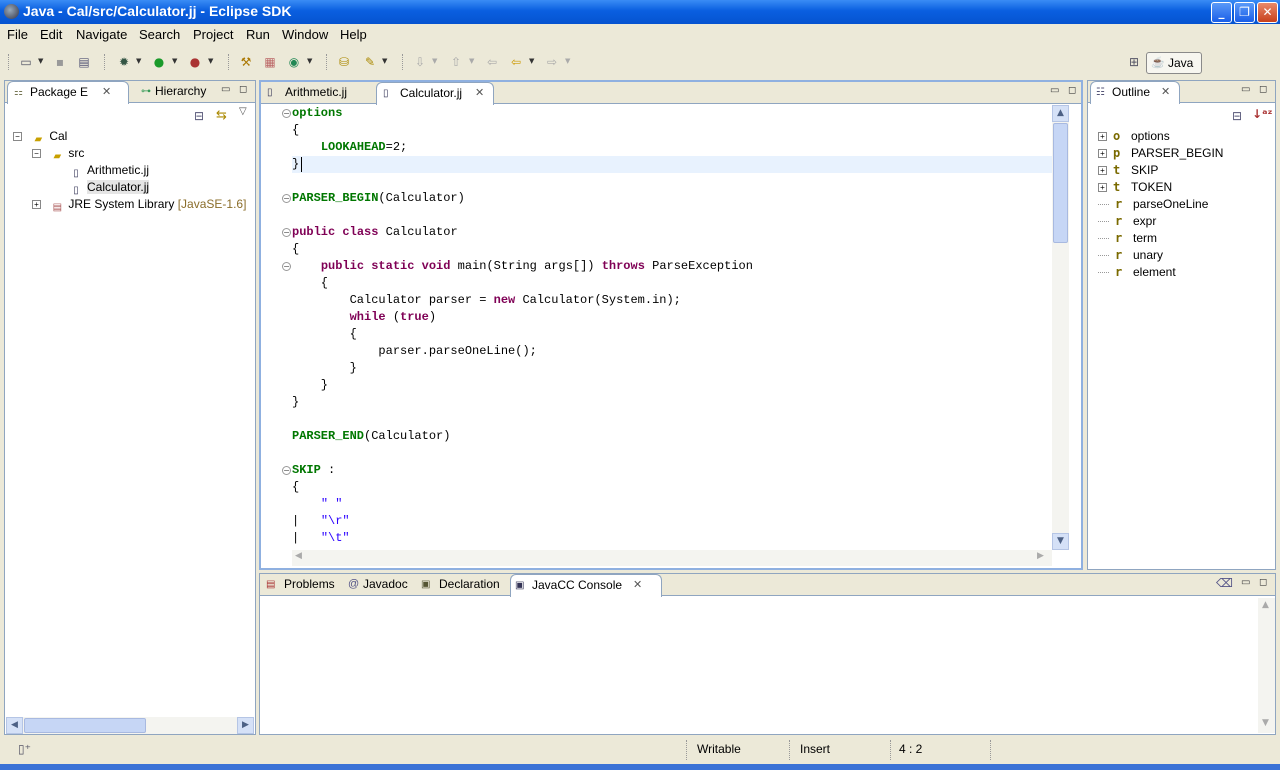 The height and width of the screenshot is (770, 1280). What do you see at coordinates (1134, 62) in the screenshot?
I see `open-perspective-icon: ⊞` at bounding box center [1134, 62].